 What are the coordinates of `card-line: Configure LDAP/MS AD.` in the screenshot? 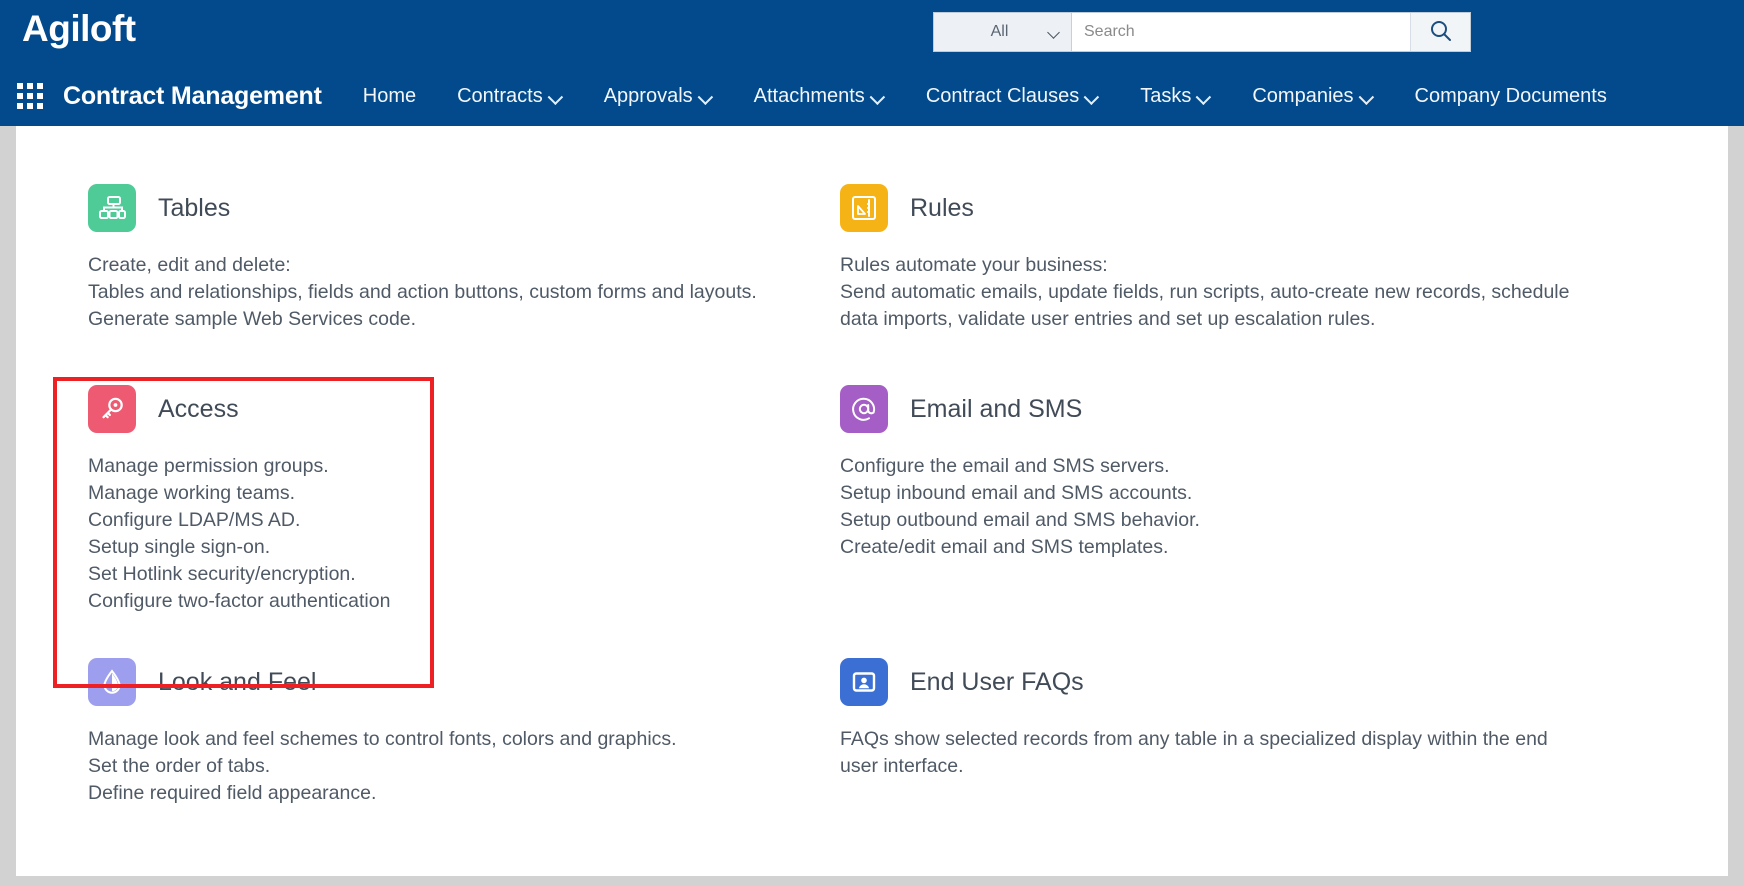 It's located at (194, 520).